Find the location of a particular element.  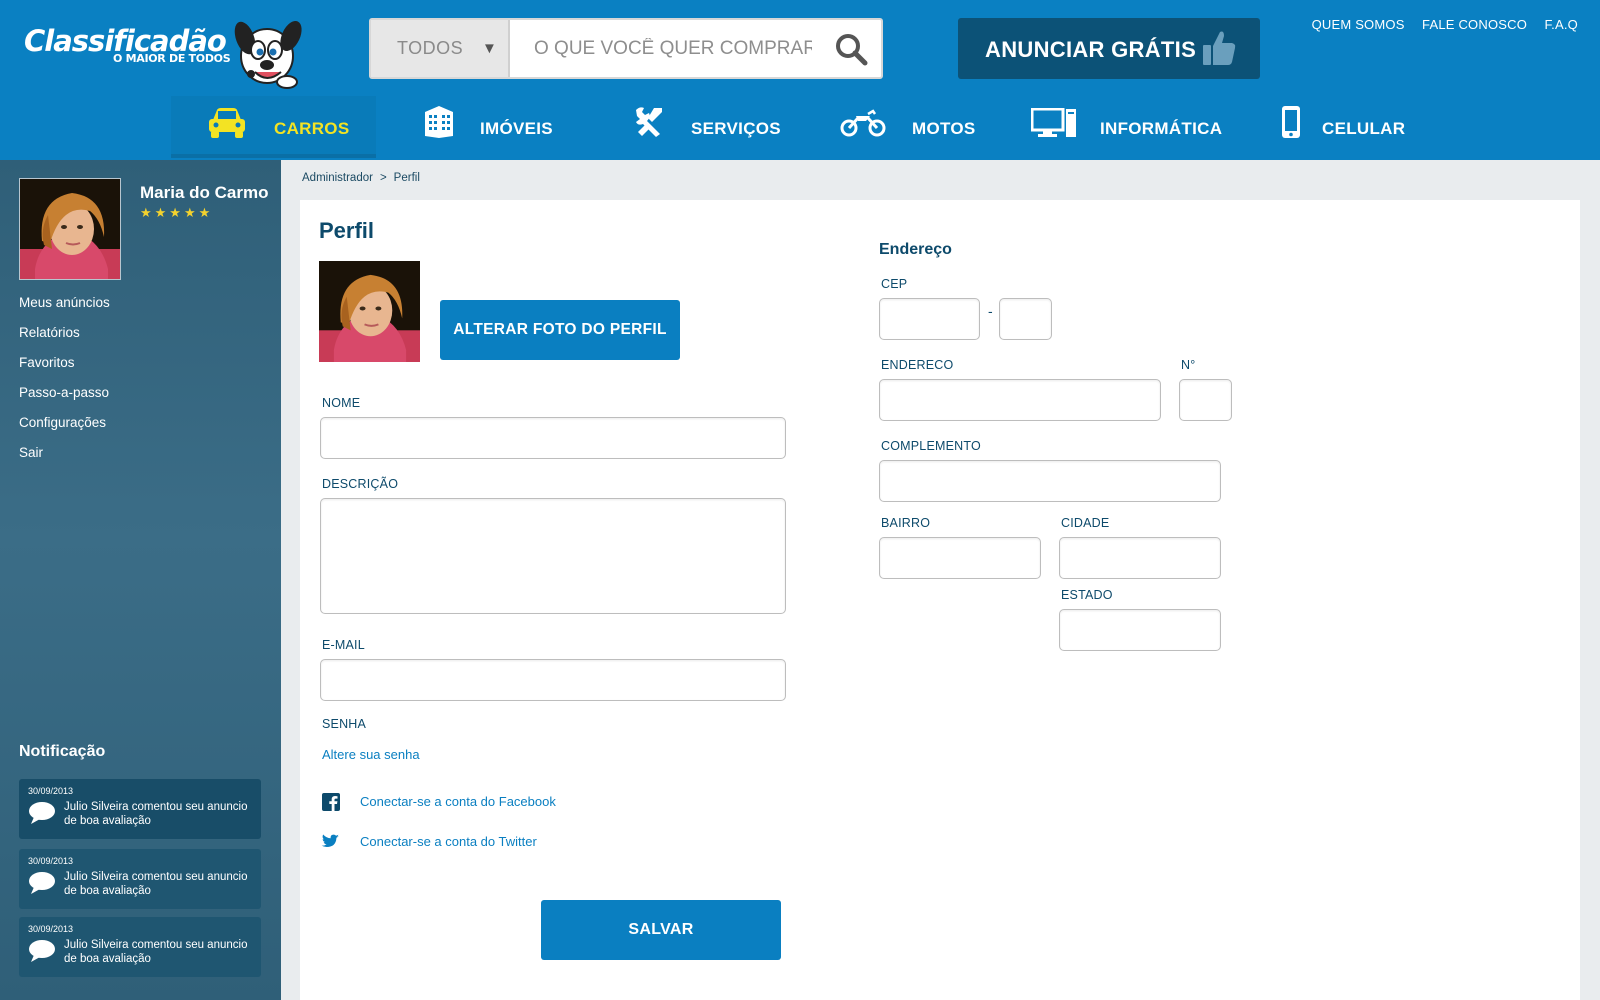

password-label: SENHA is located at coordinates (344, 724).